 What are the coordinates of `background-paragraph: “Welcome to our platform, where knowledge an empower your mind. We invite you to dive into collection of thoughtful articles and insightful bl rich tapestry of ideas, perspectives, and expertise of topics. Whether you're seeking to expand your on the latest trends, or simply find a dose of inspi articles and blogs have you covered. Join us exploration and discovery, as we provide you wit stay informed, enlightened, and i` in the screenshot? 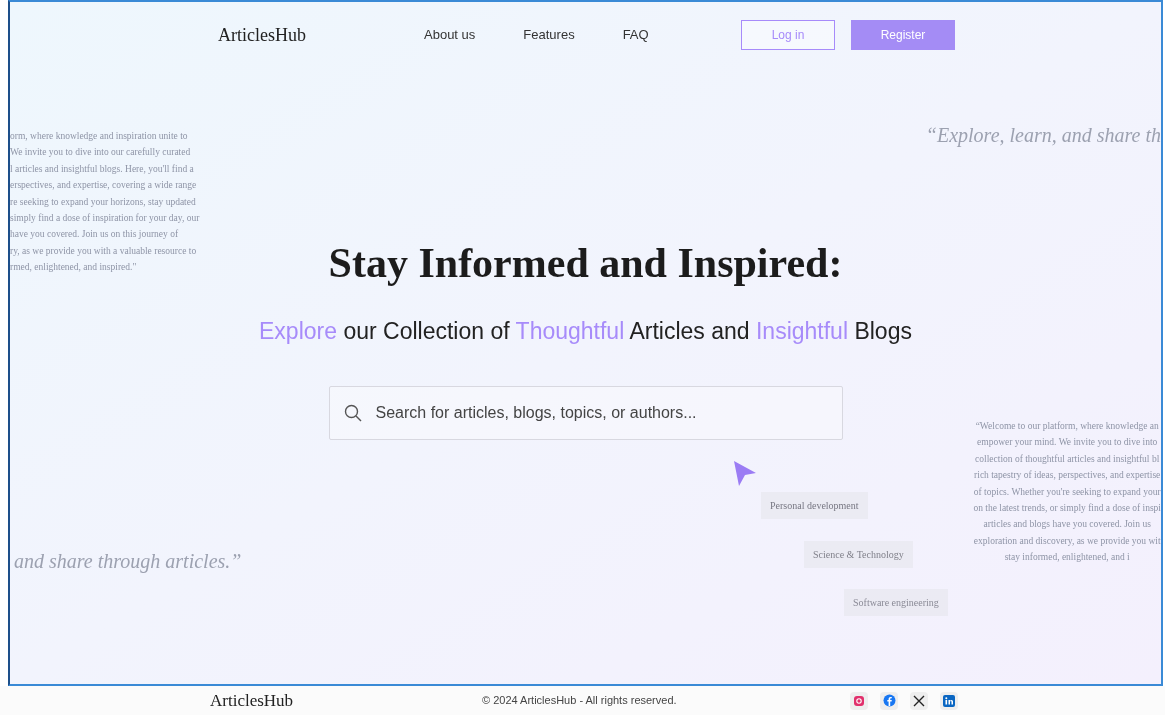 It's located at (1067, 492).